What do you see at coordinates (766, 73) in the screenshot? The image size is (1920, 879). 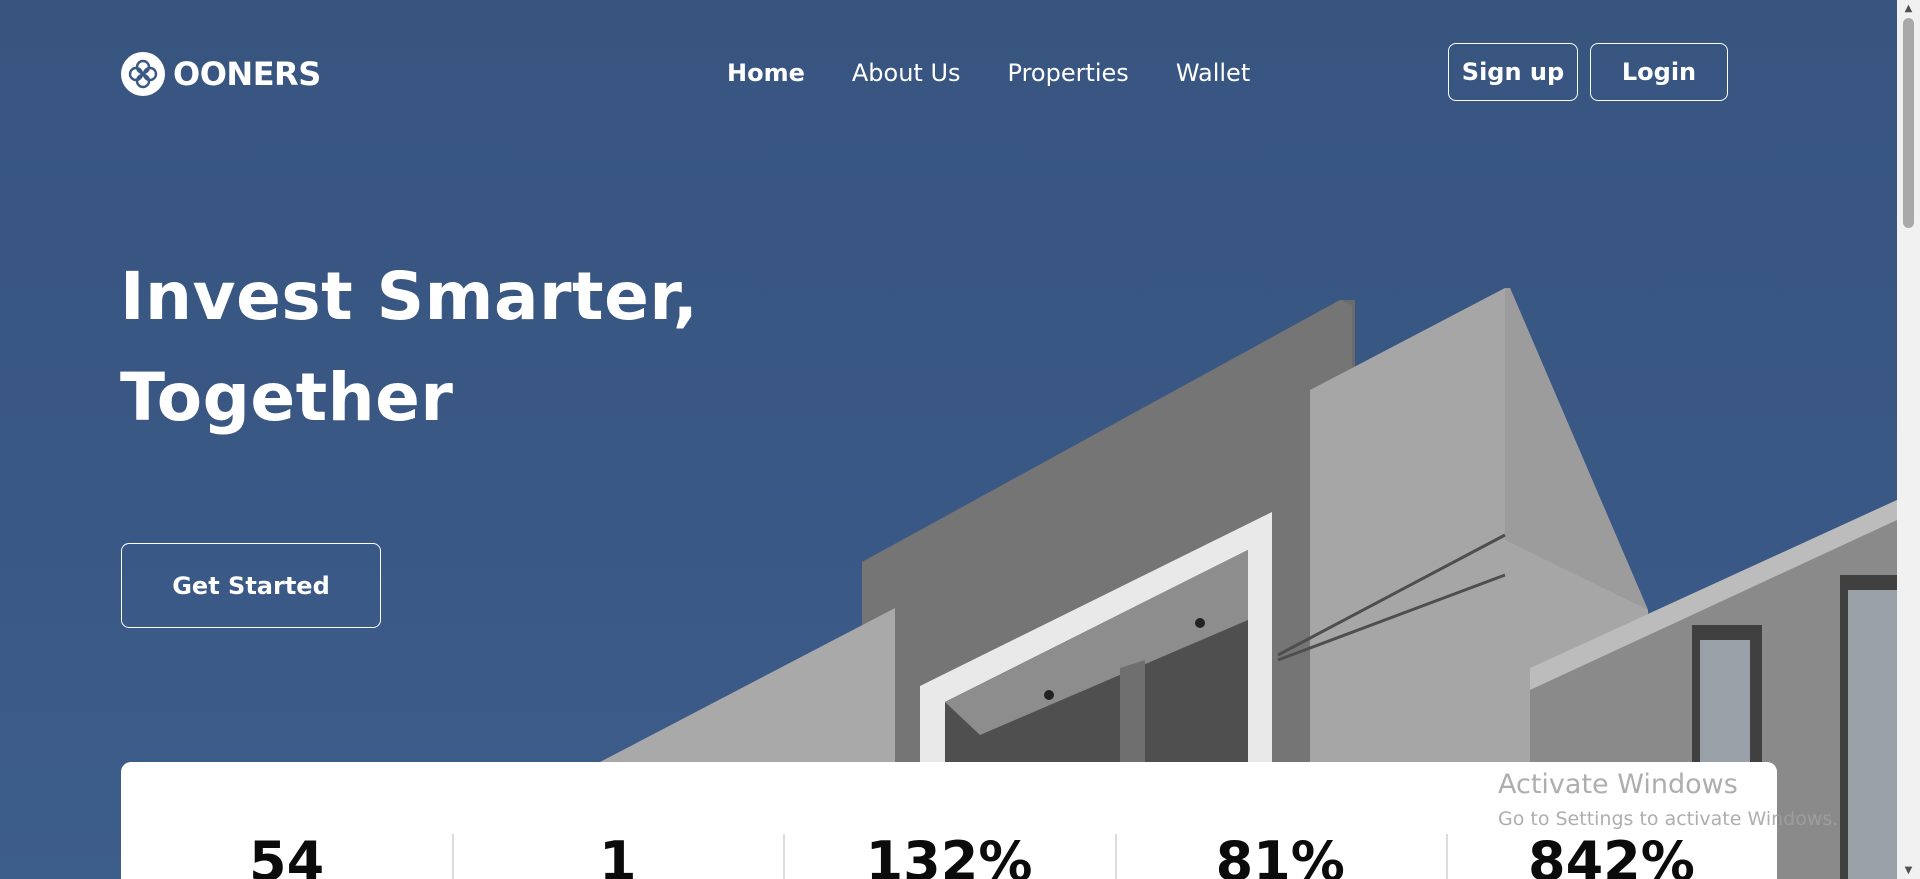 I see `nav-item-home: Home` at bounding box center [766, 73].